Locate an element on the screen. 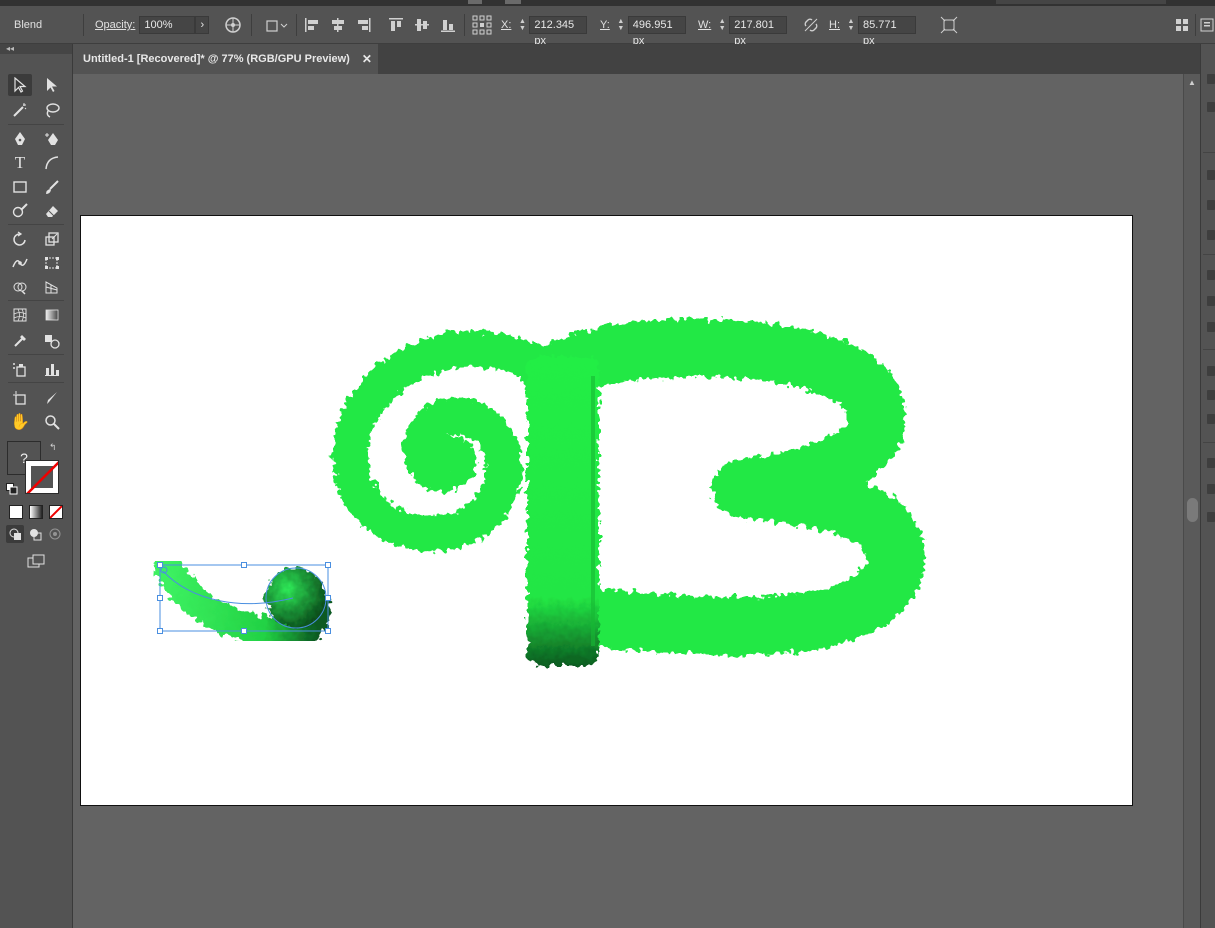  opacity-expand-button: › is located at coordinates (202, 25).